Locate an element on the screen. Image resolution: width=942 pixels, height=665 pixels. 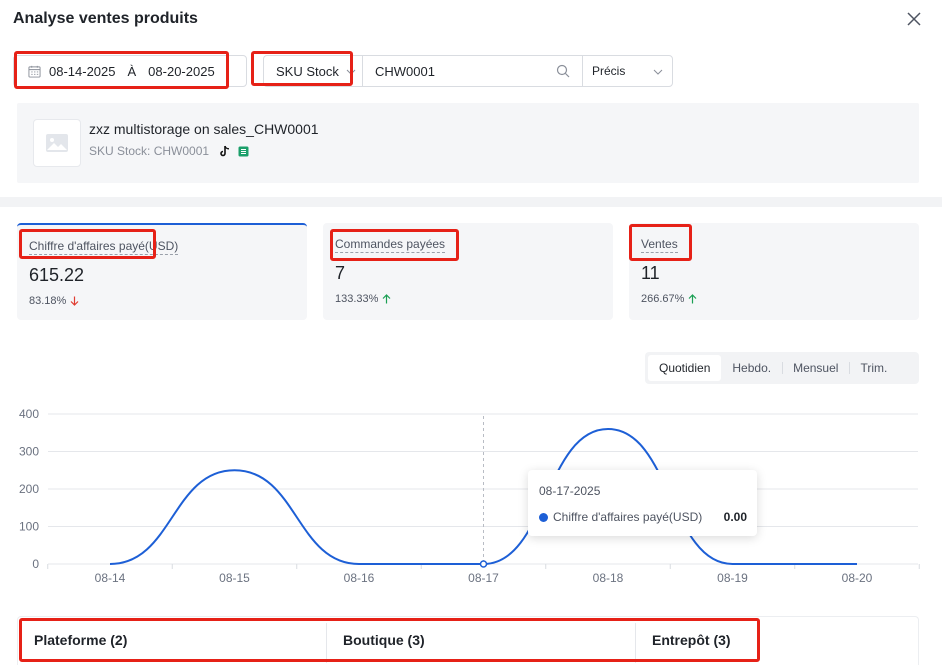
tab-warehouse: Entrepôt (3) is located at coordinates (778, 639).